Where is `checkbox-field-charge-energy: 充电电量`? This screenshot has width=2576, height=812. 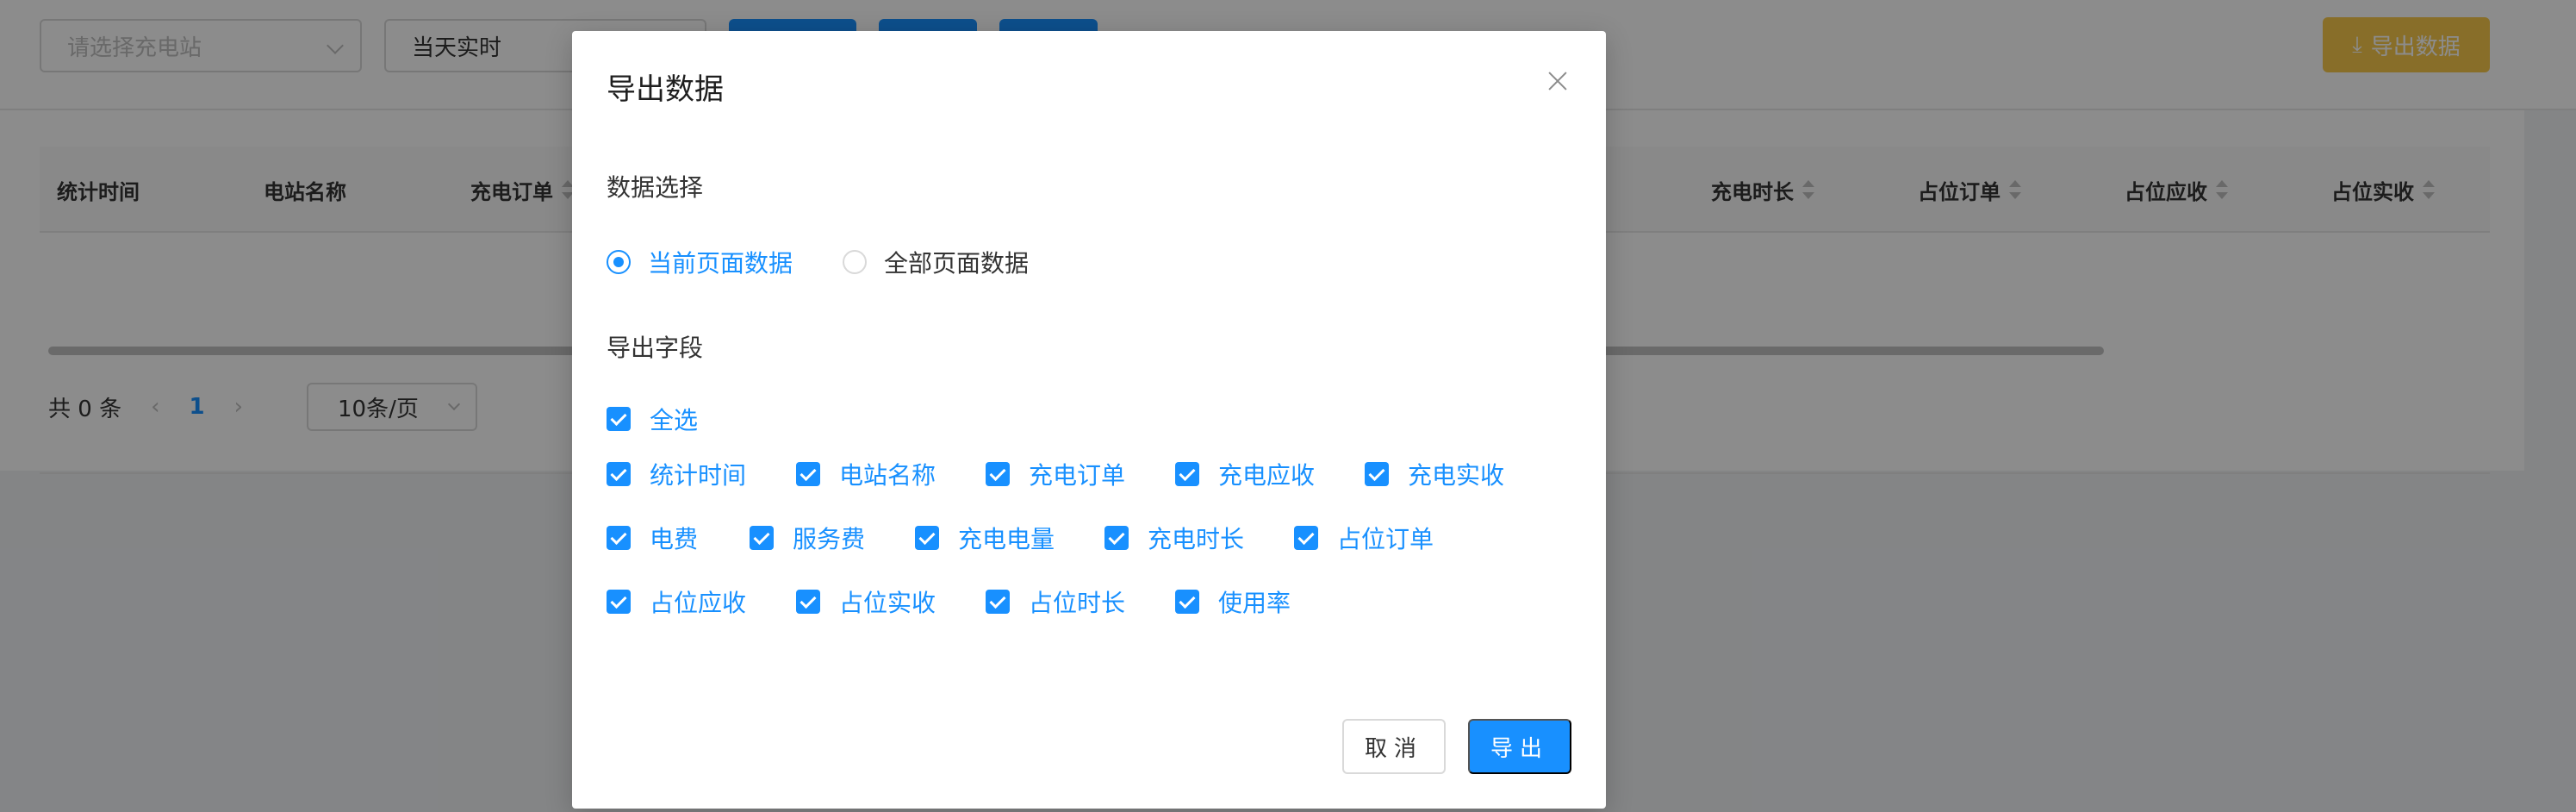
checkbox-field-charge-energy: 充电电量 is located at coordinates (985, 538).